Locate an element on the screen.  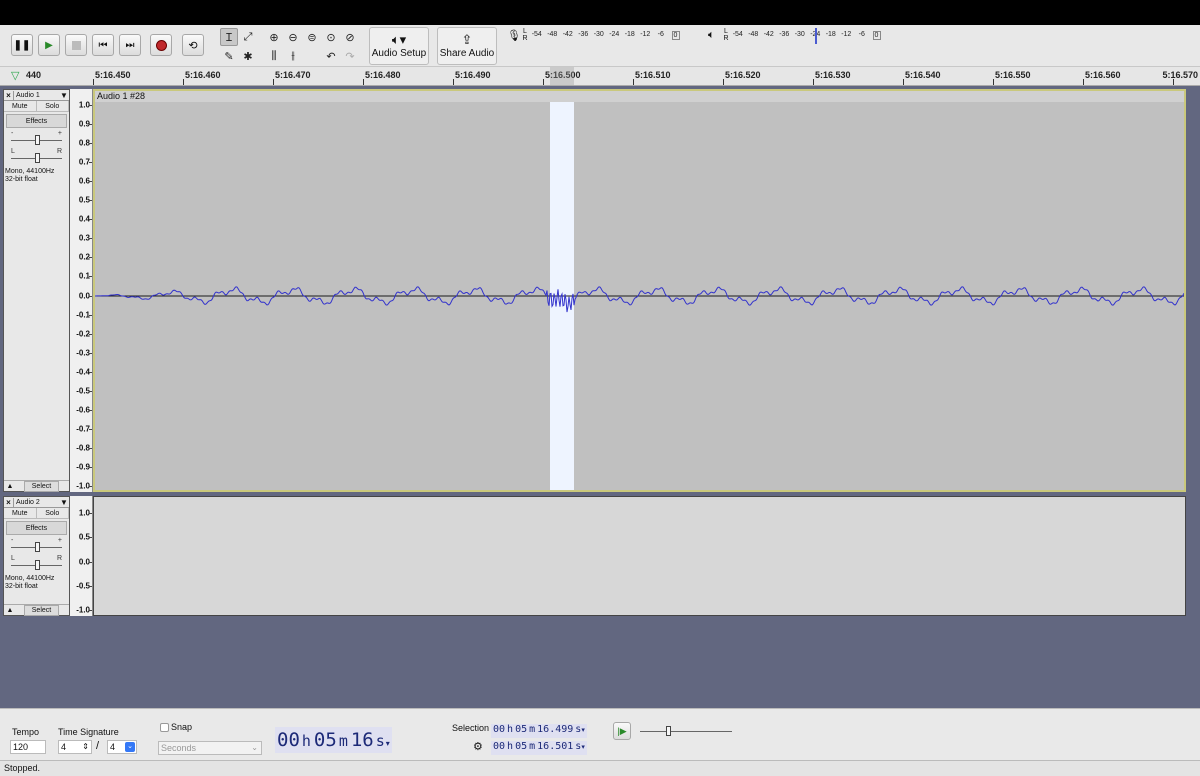
pause-button: ❚❚ is located at coordinates (22, 45).